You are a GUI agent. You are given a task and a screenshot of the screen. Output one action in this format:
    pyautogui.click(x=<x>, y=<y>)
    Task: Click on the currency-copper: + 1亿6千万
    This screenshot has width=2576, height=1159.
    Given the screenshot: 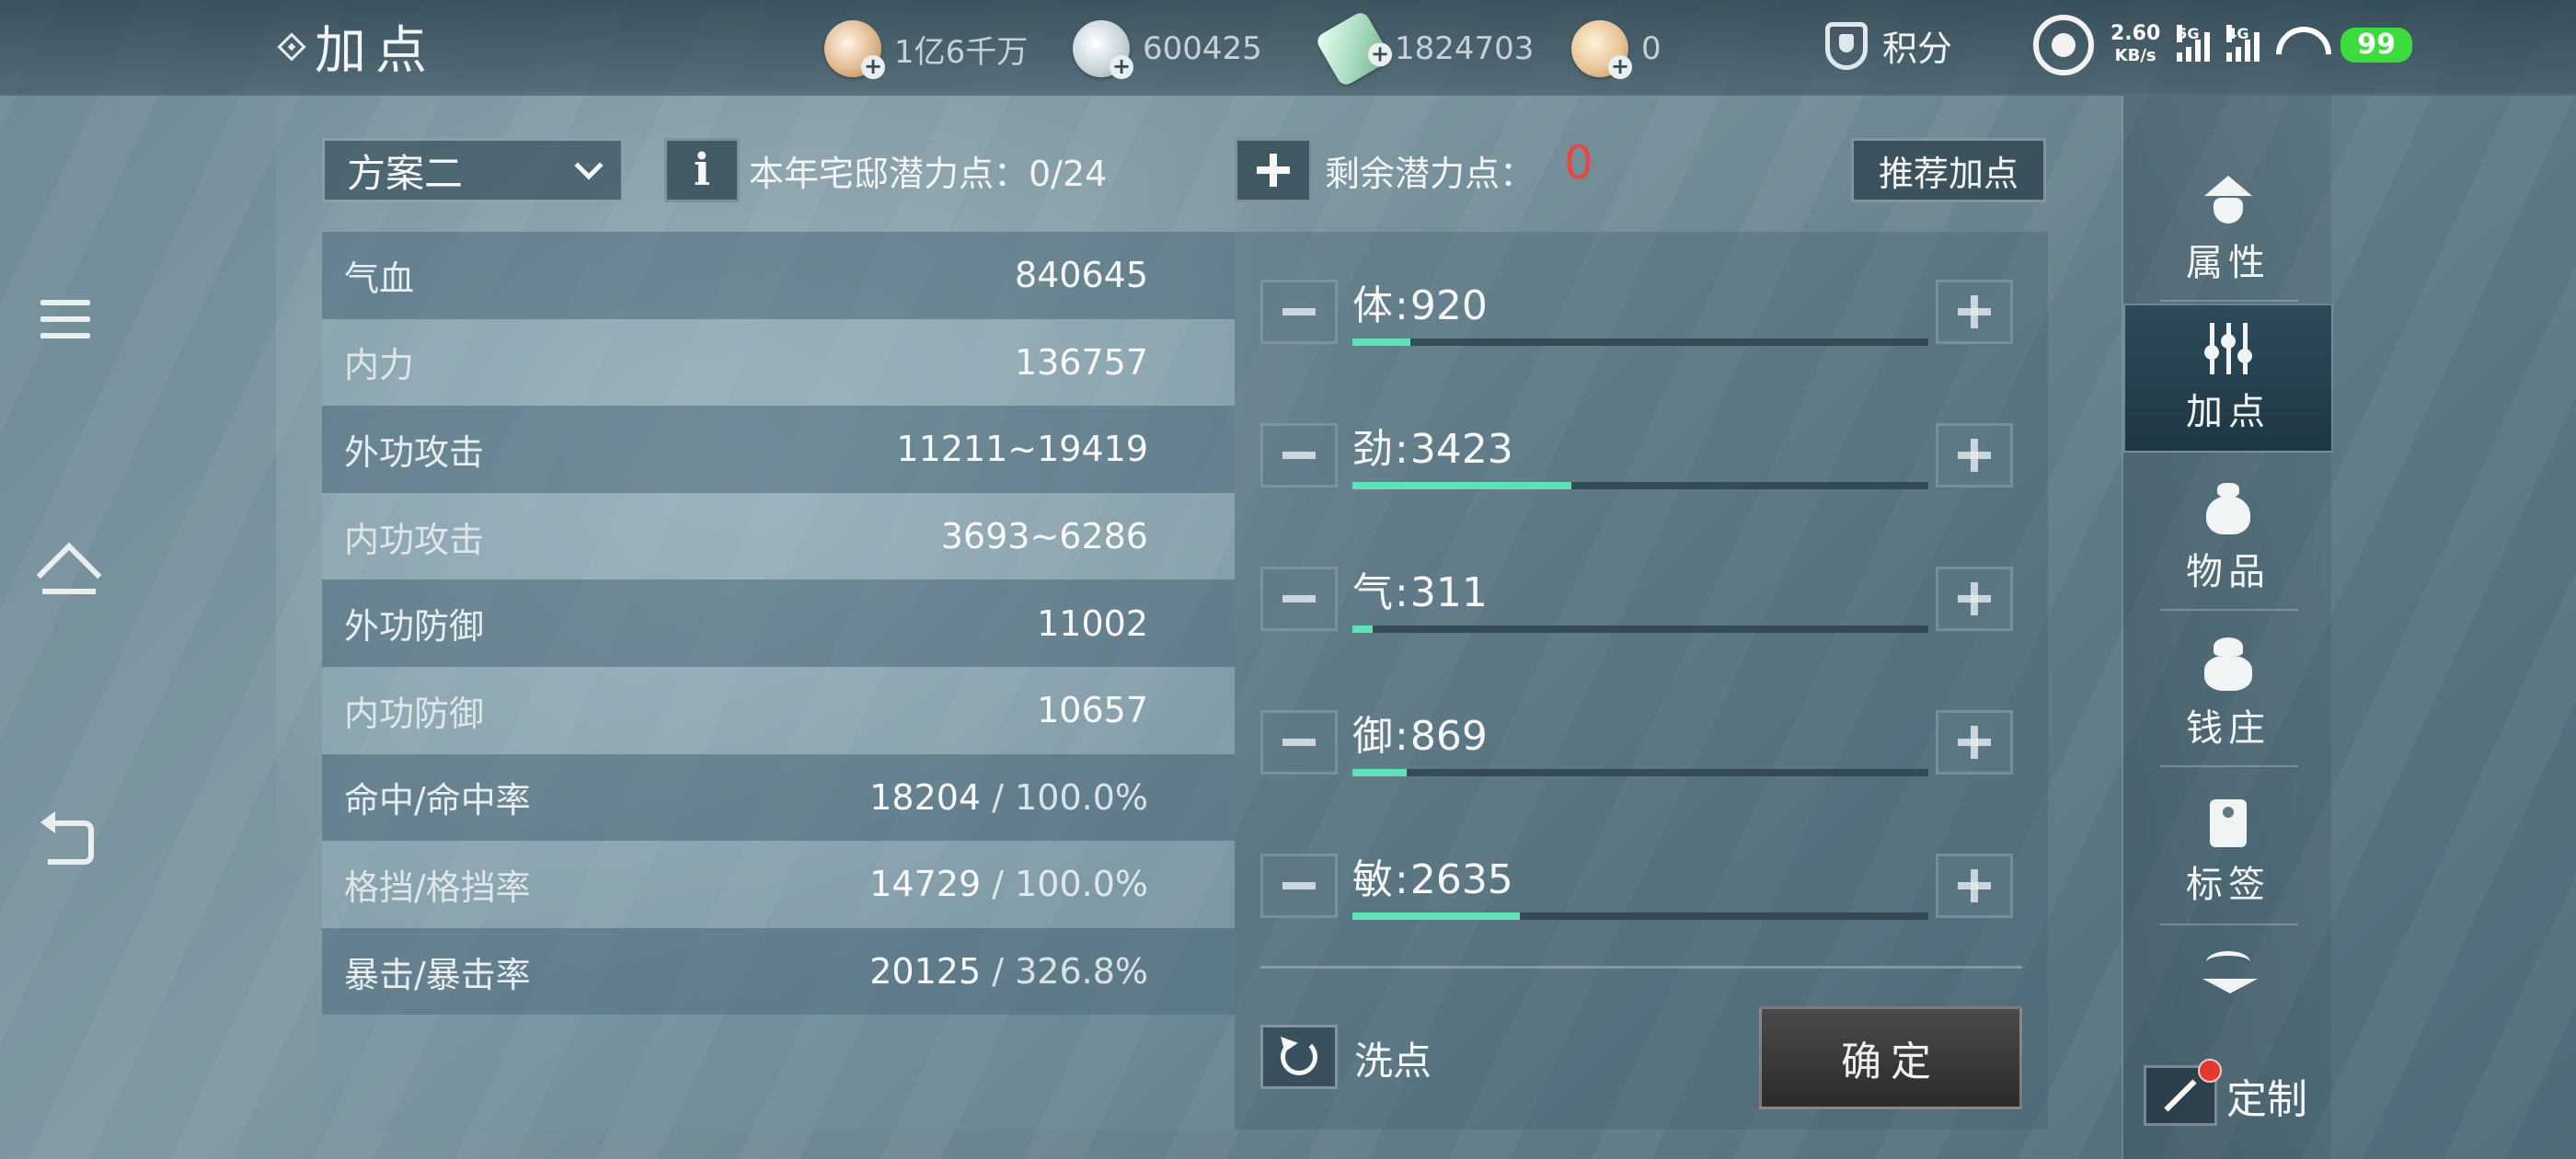 What is the action you would take?
    pyautogui.click(x=926, y=49)
    